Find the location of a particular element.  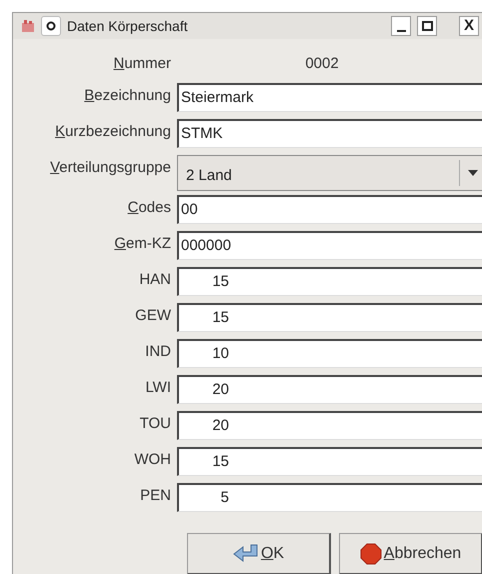

ok-button: OK is located at coordinates (259, 553).